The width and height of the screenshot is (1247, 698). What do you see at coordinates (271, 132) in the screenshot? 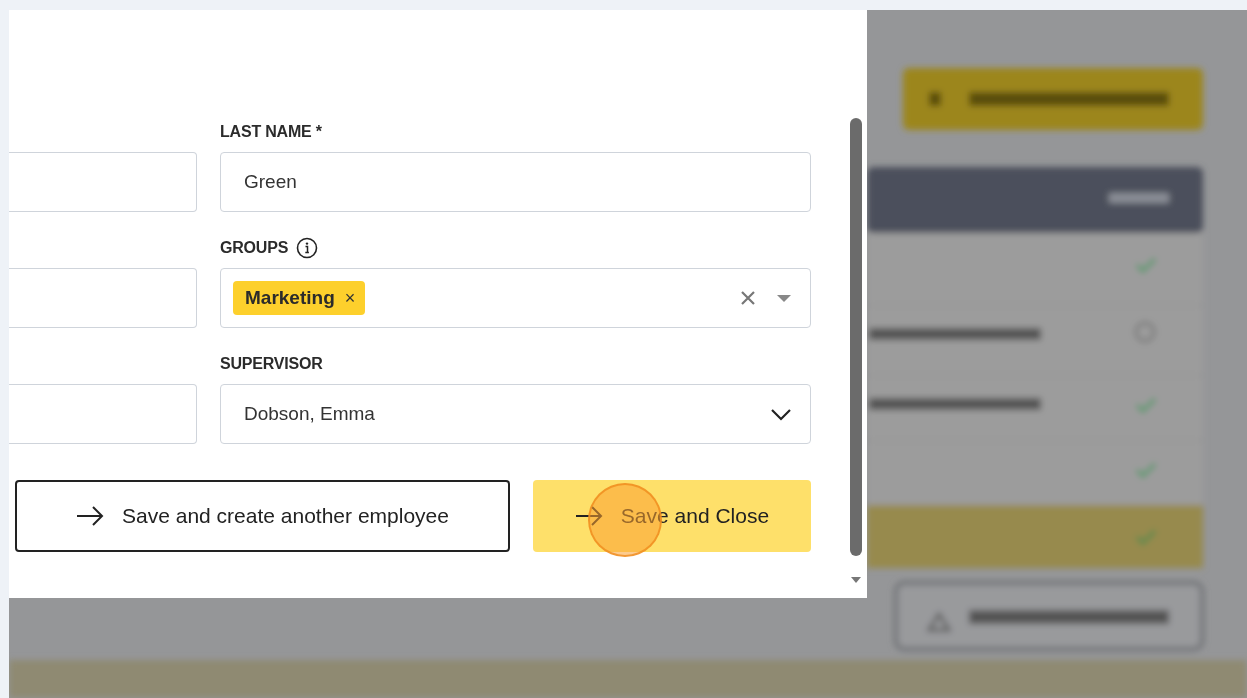
I see `field-label: LAST NAME *` at bounding box center [271, 132].